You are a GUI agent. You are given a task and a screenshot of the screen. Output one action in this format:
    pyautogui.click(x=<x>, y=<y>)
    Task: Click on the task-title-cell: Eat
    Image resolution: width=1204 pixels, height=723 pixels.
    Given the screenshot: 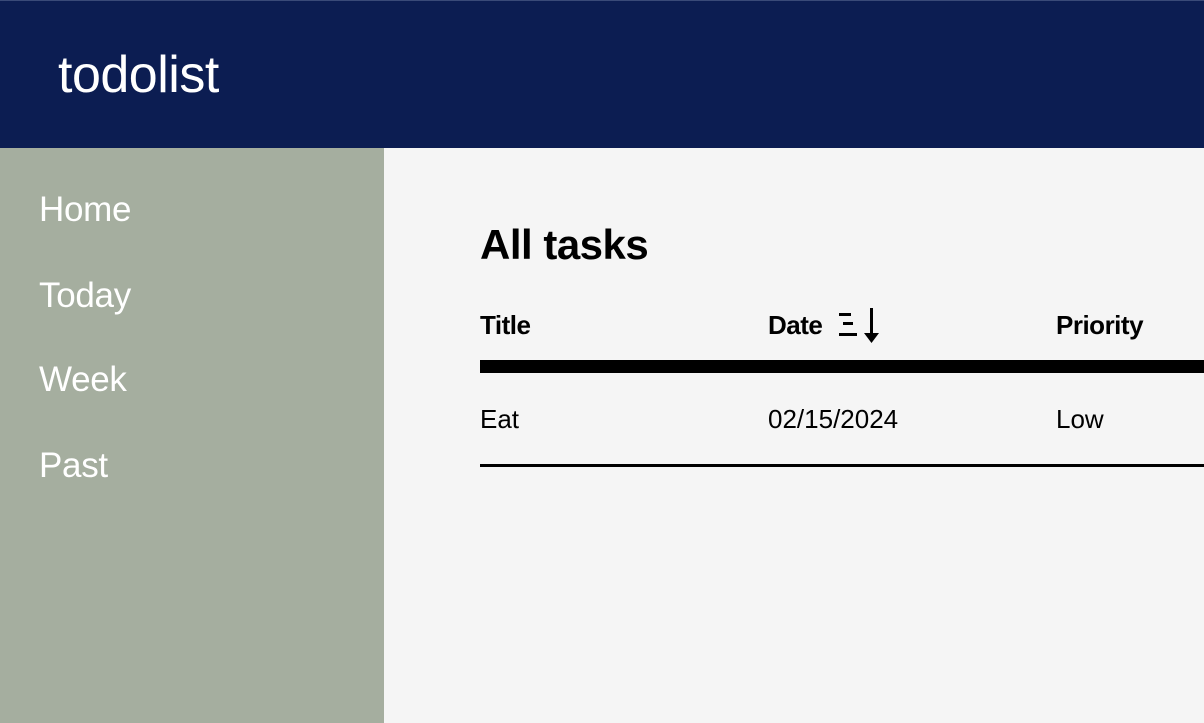 What is the action you would take?
    pyautogui.click(x=500, y=419)
    